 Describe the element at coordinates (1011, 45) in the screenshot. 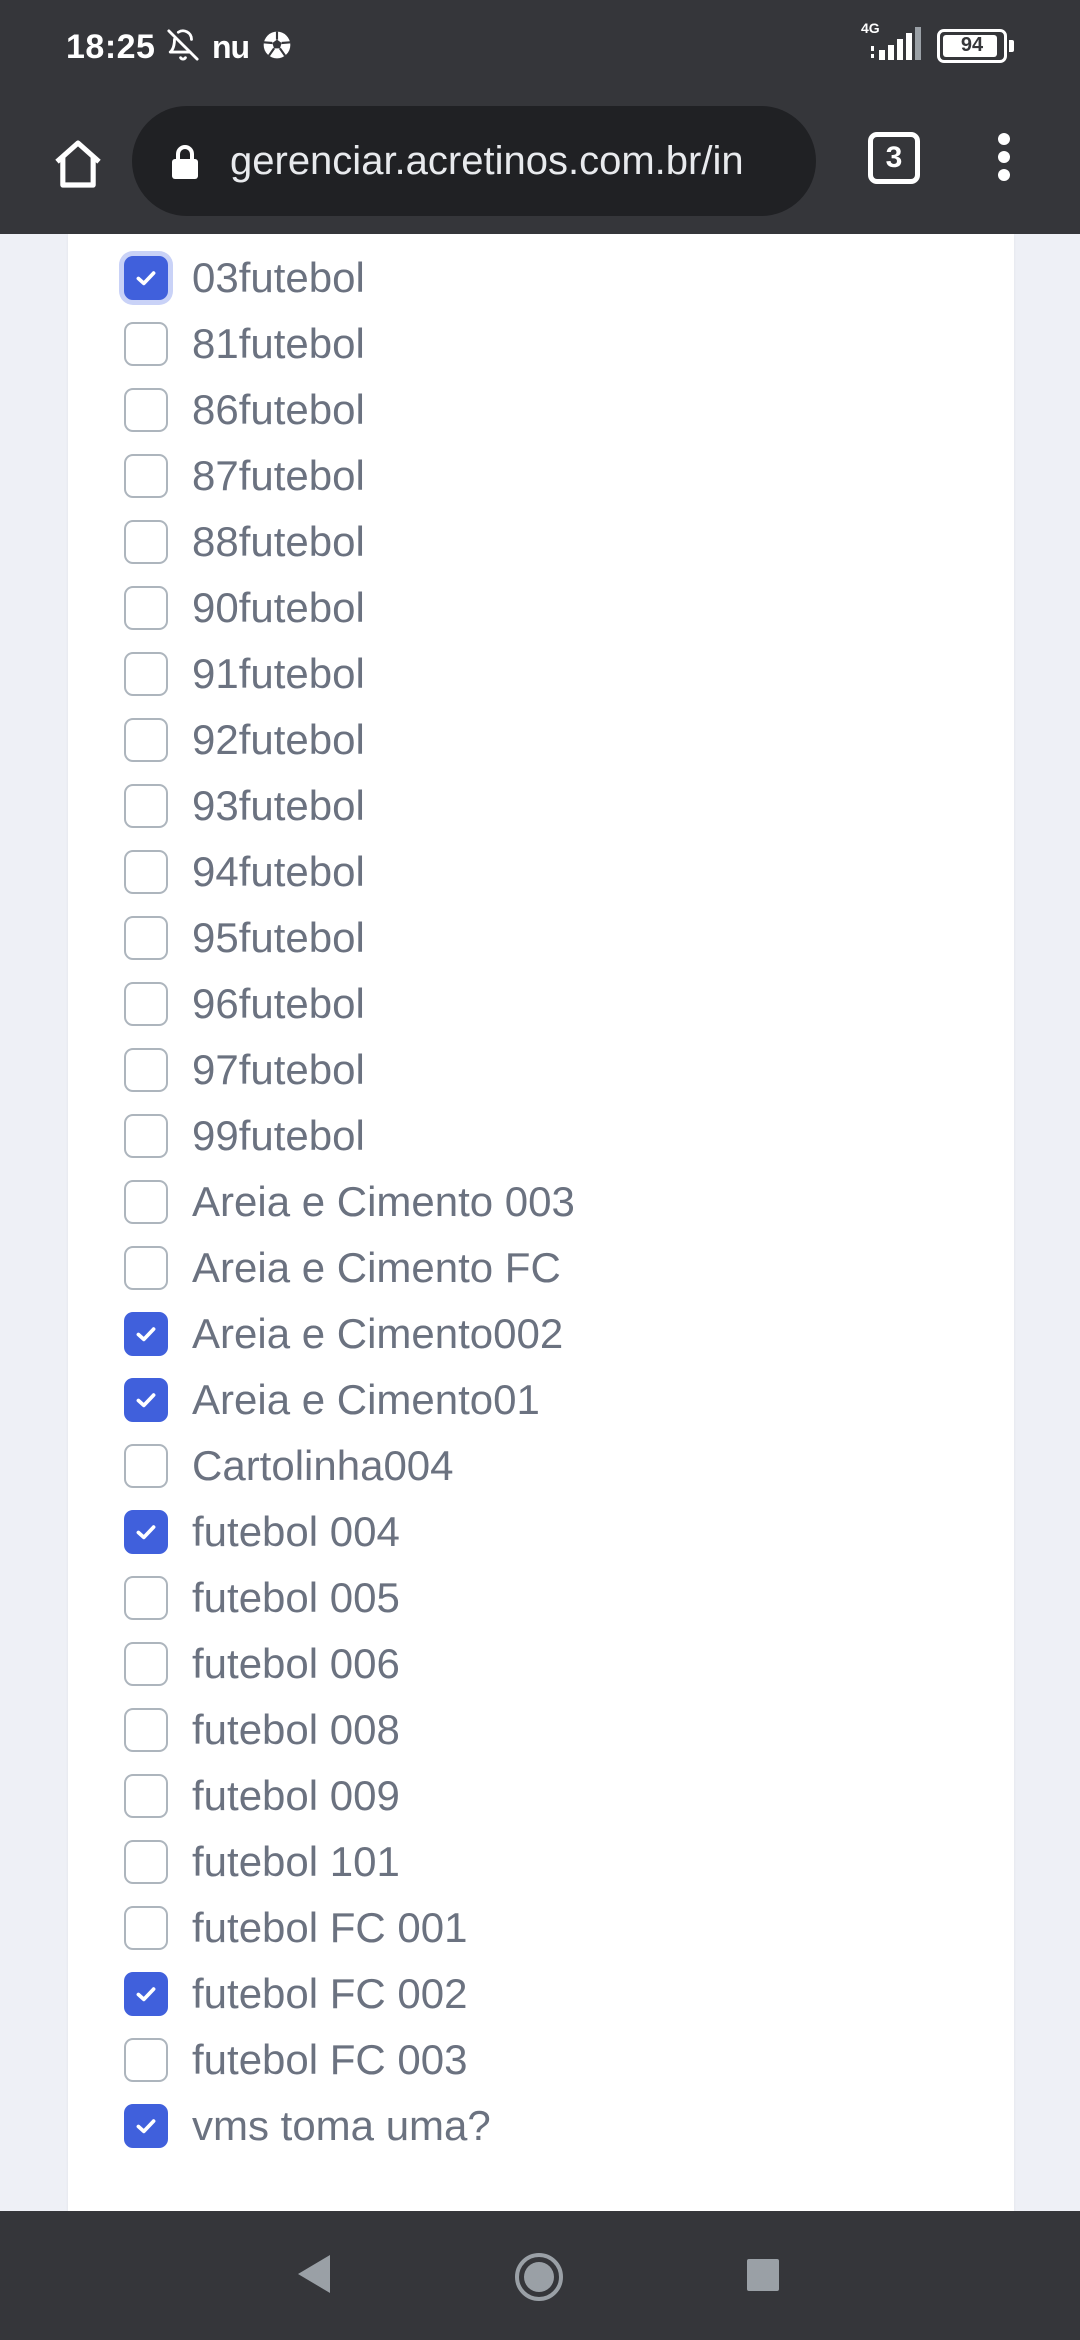

I see `battery-tip` at that location.